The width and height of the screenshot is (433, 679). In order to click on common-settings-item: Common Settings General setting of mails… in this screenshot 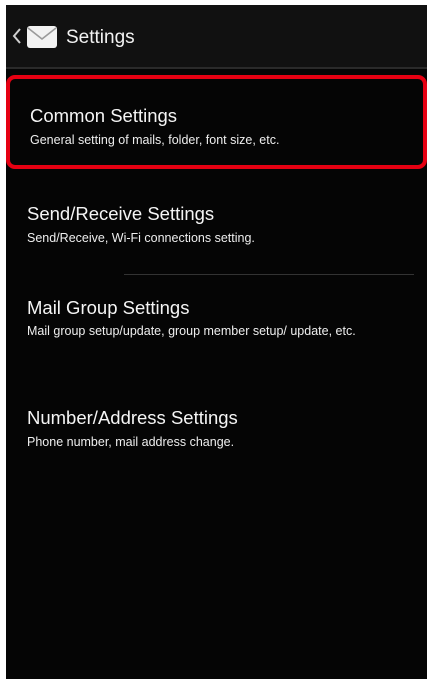, I will do `click(216, 122)`.